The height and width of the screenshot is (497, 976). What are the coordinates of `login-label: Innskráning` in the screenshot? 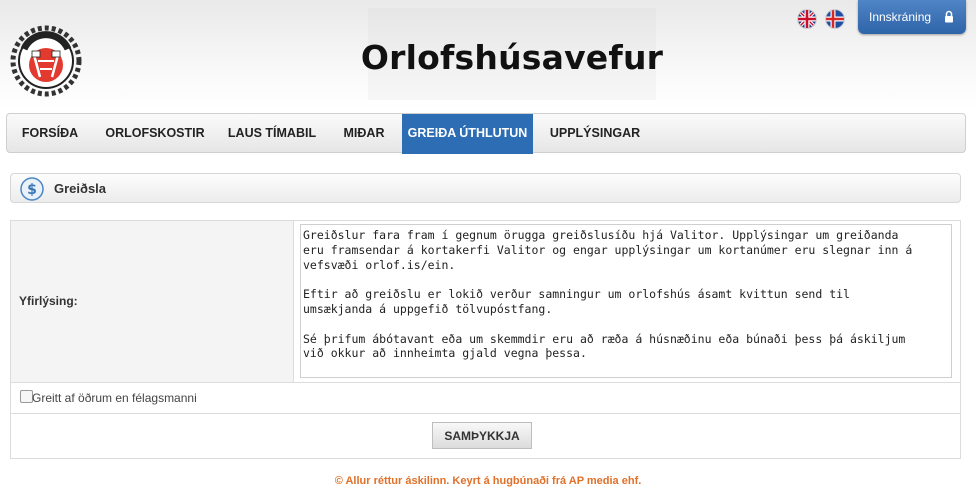 It's located at (900, 17).